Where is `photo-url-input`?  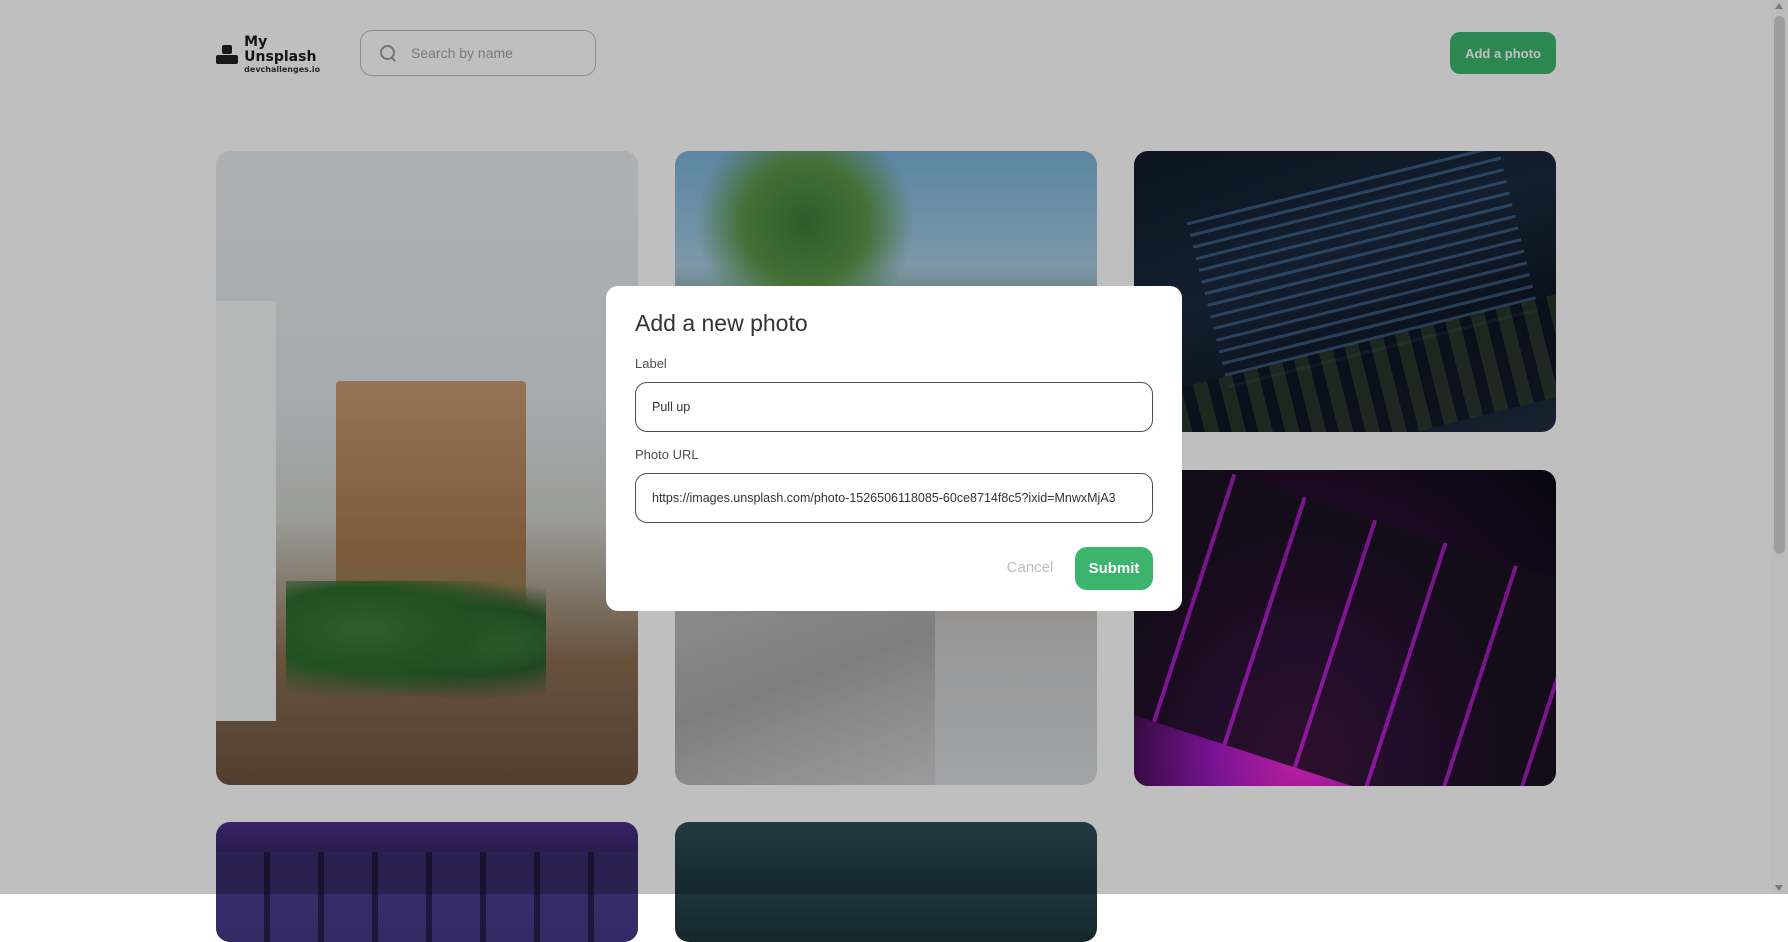
photo-url-input is located at coordinates (894, 498).